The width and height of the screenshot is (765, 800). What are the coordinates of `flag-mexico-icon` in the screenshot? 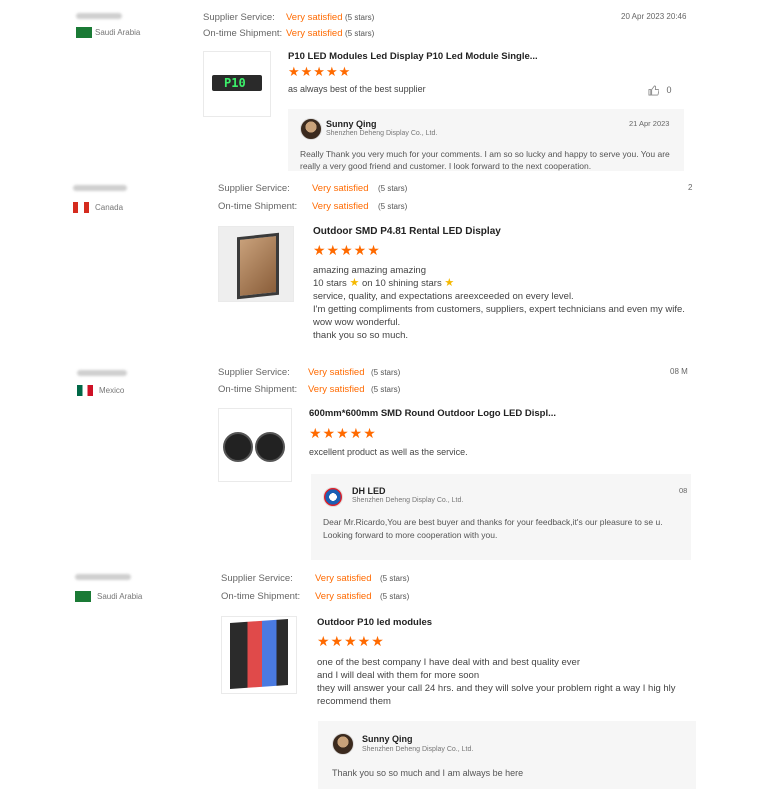 It's located at (85, 390).